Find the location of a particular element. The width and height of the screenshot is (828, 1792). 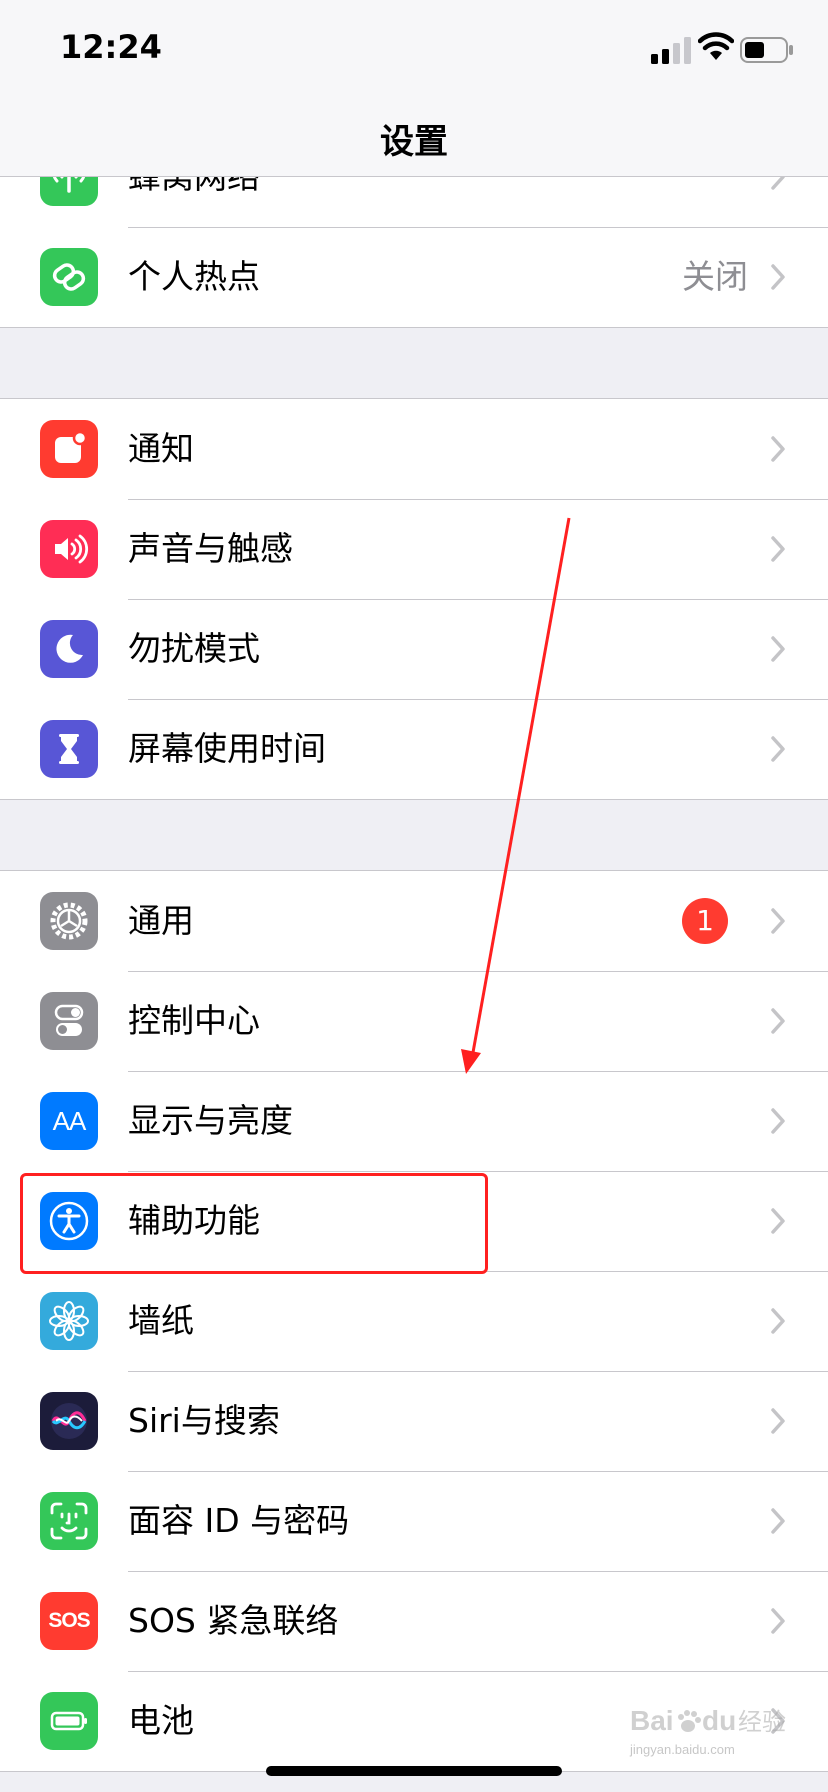

cellular-signal-icon is located at coordinates (671, 50).